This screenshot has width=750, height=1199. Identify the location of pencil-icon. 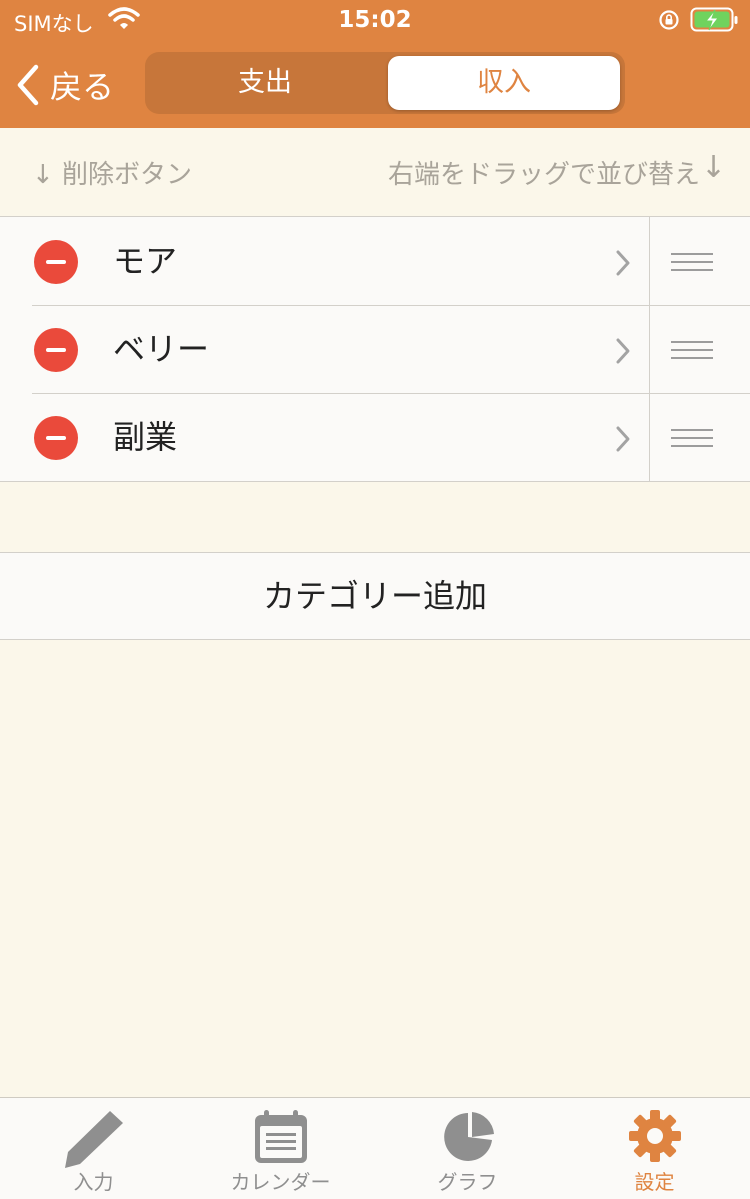
(94, 1139).